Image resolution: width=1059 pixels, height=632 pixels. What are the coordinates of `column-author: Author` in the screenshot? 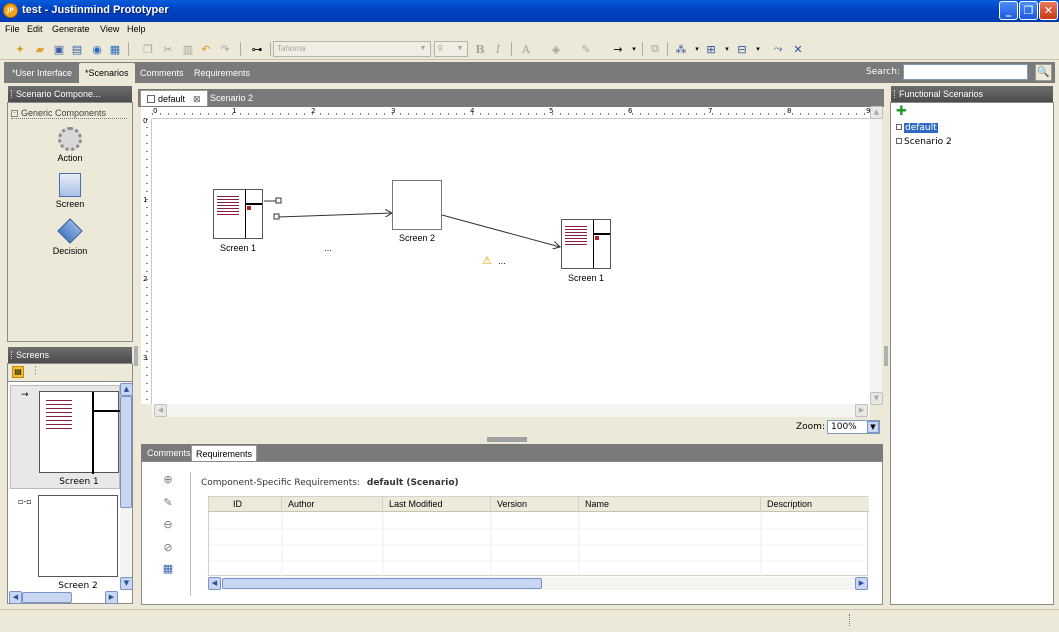 It's located at (332, 504).